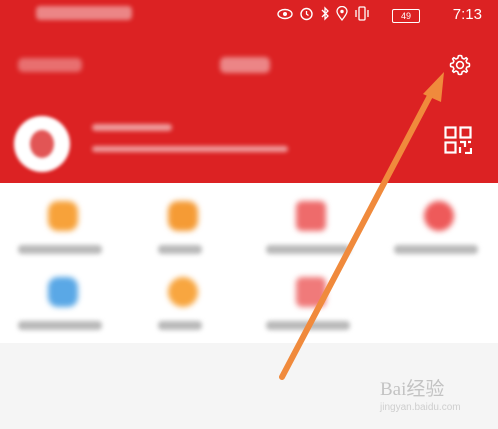 The width and height of the screenshot is (498, 429). What do you see at coordinates (412, 389) in the screenshot?
I see `watermark-brand: Bai经验` at bounding box center [412, 389].